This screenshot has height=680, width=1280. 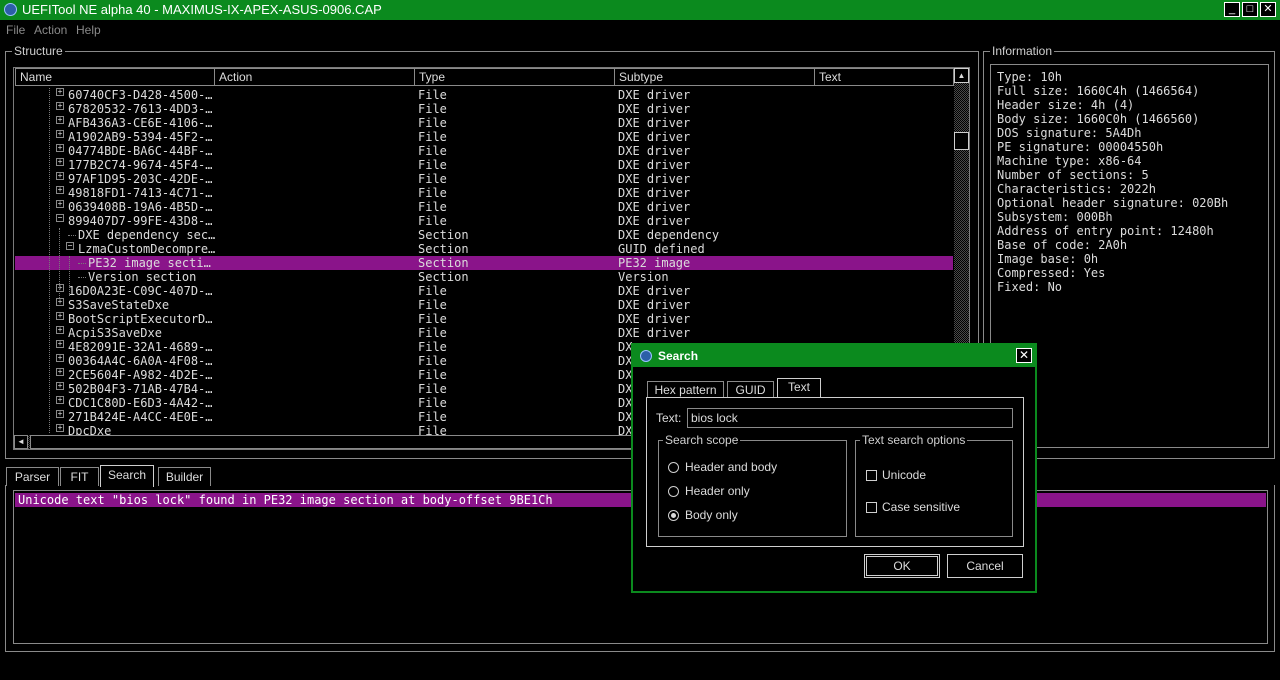 I want to click on column-header-text: Text, so click(x=884, y=77).